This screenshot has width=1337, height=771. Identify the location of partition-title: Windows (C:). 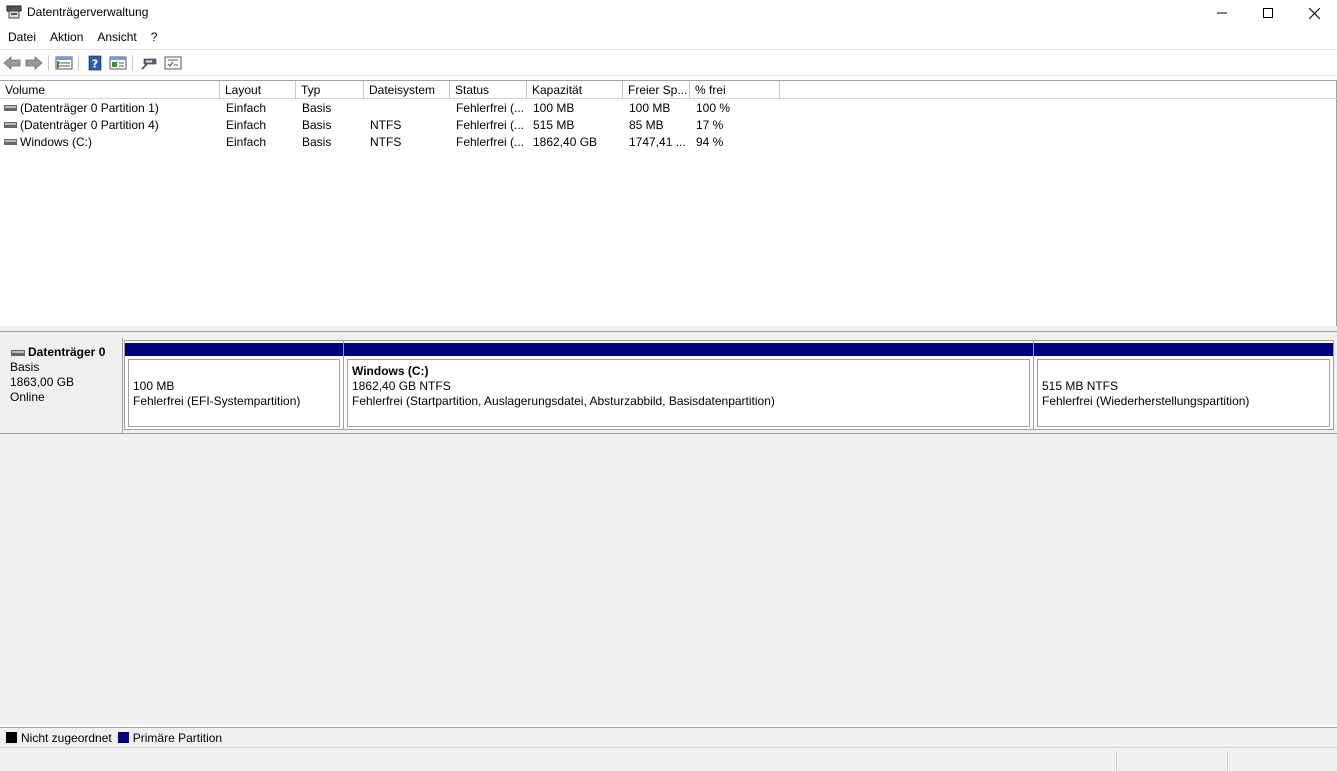
(390, 371).